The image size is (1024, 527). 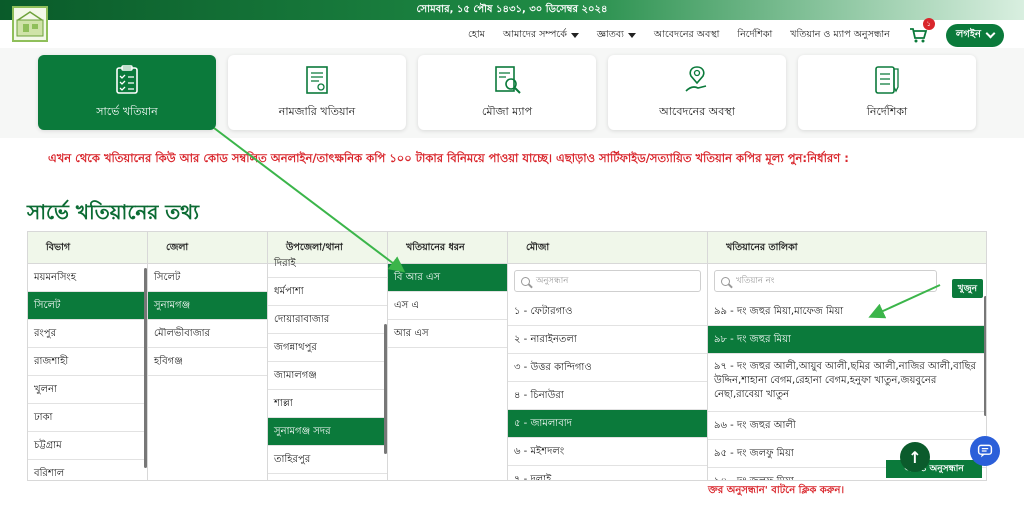 What do you see at coordinates (87, 334) in the screenshot?
I see `list-item: রংপুর` at bounding box center [87, 334].